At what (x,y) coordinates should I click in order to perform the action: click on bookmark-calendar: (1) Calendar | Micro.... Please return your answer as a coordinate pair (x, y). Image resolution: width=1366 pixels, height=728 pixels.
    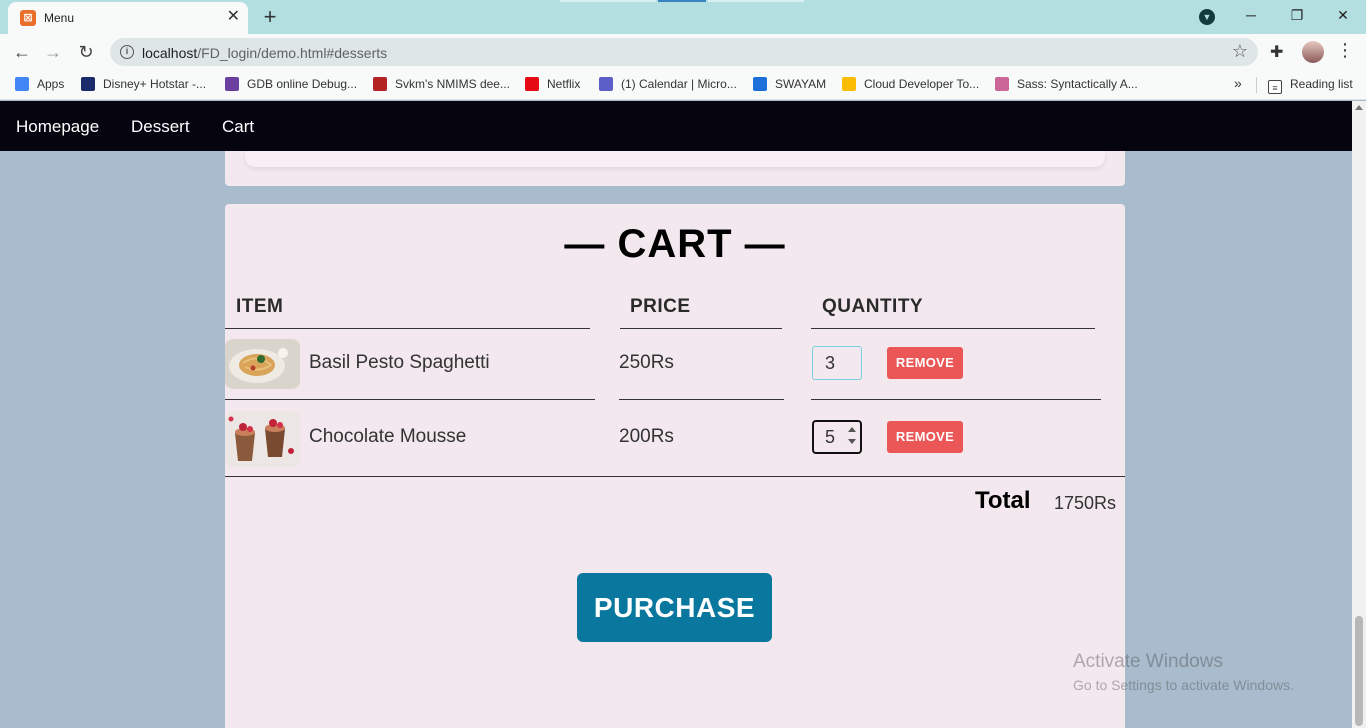
    Looking at the image, I should click on (668, 84).